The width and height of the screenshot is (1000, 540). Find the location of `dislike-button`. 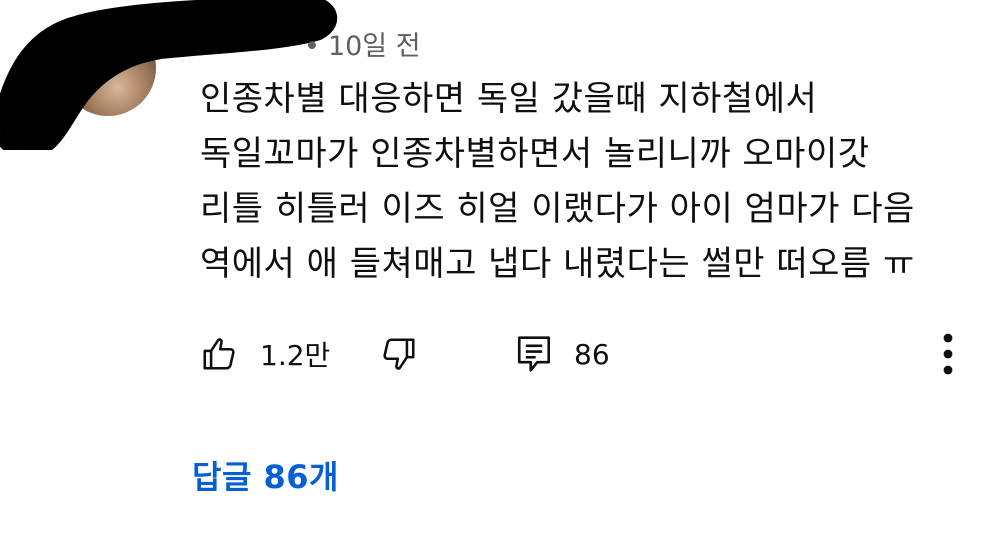

dislike-button is located at coordinates (399, 354).